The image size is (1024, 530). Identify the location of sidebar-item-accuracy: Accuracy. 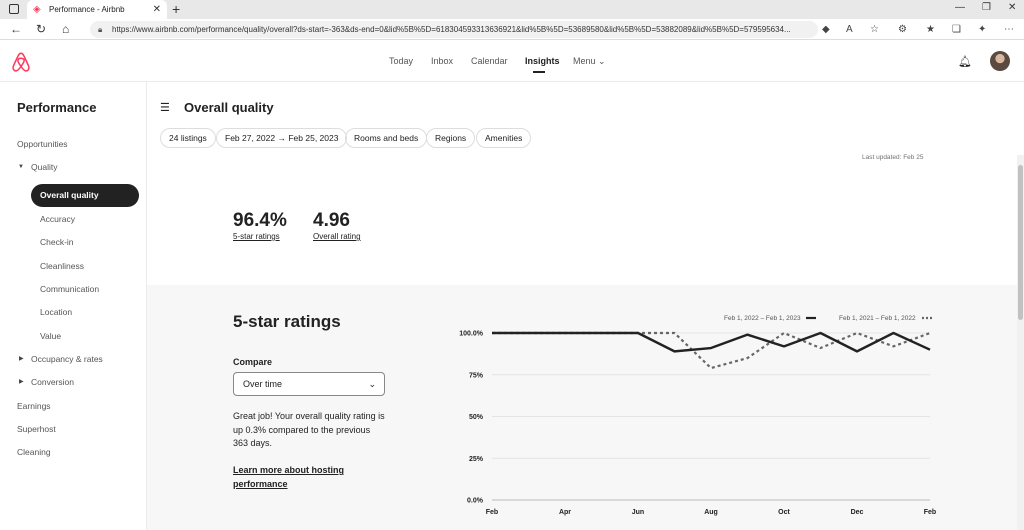
(57, 219).